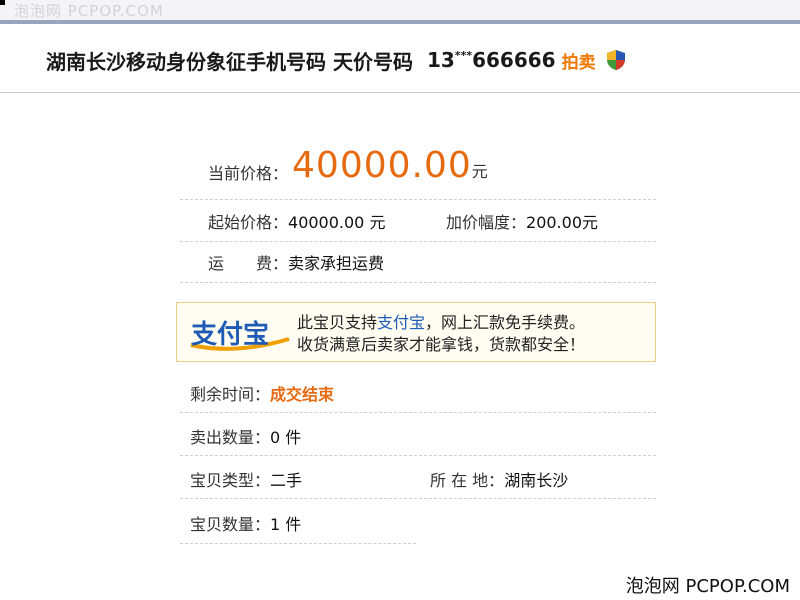  What do you see at coordinates (505, 322) in the screenshot?
I see `alipay-line-1-post: ，网上汇款免手续费。` at bounding box center [505, 322].